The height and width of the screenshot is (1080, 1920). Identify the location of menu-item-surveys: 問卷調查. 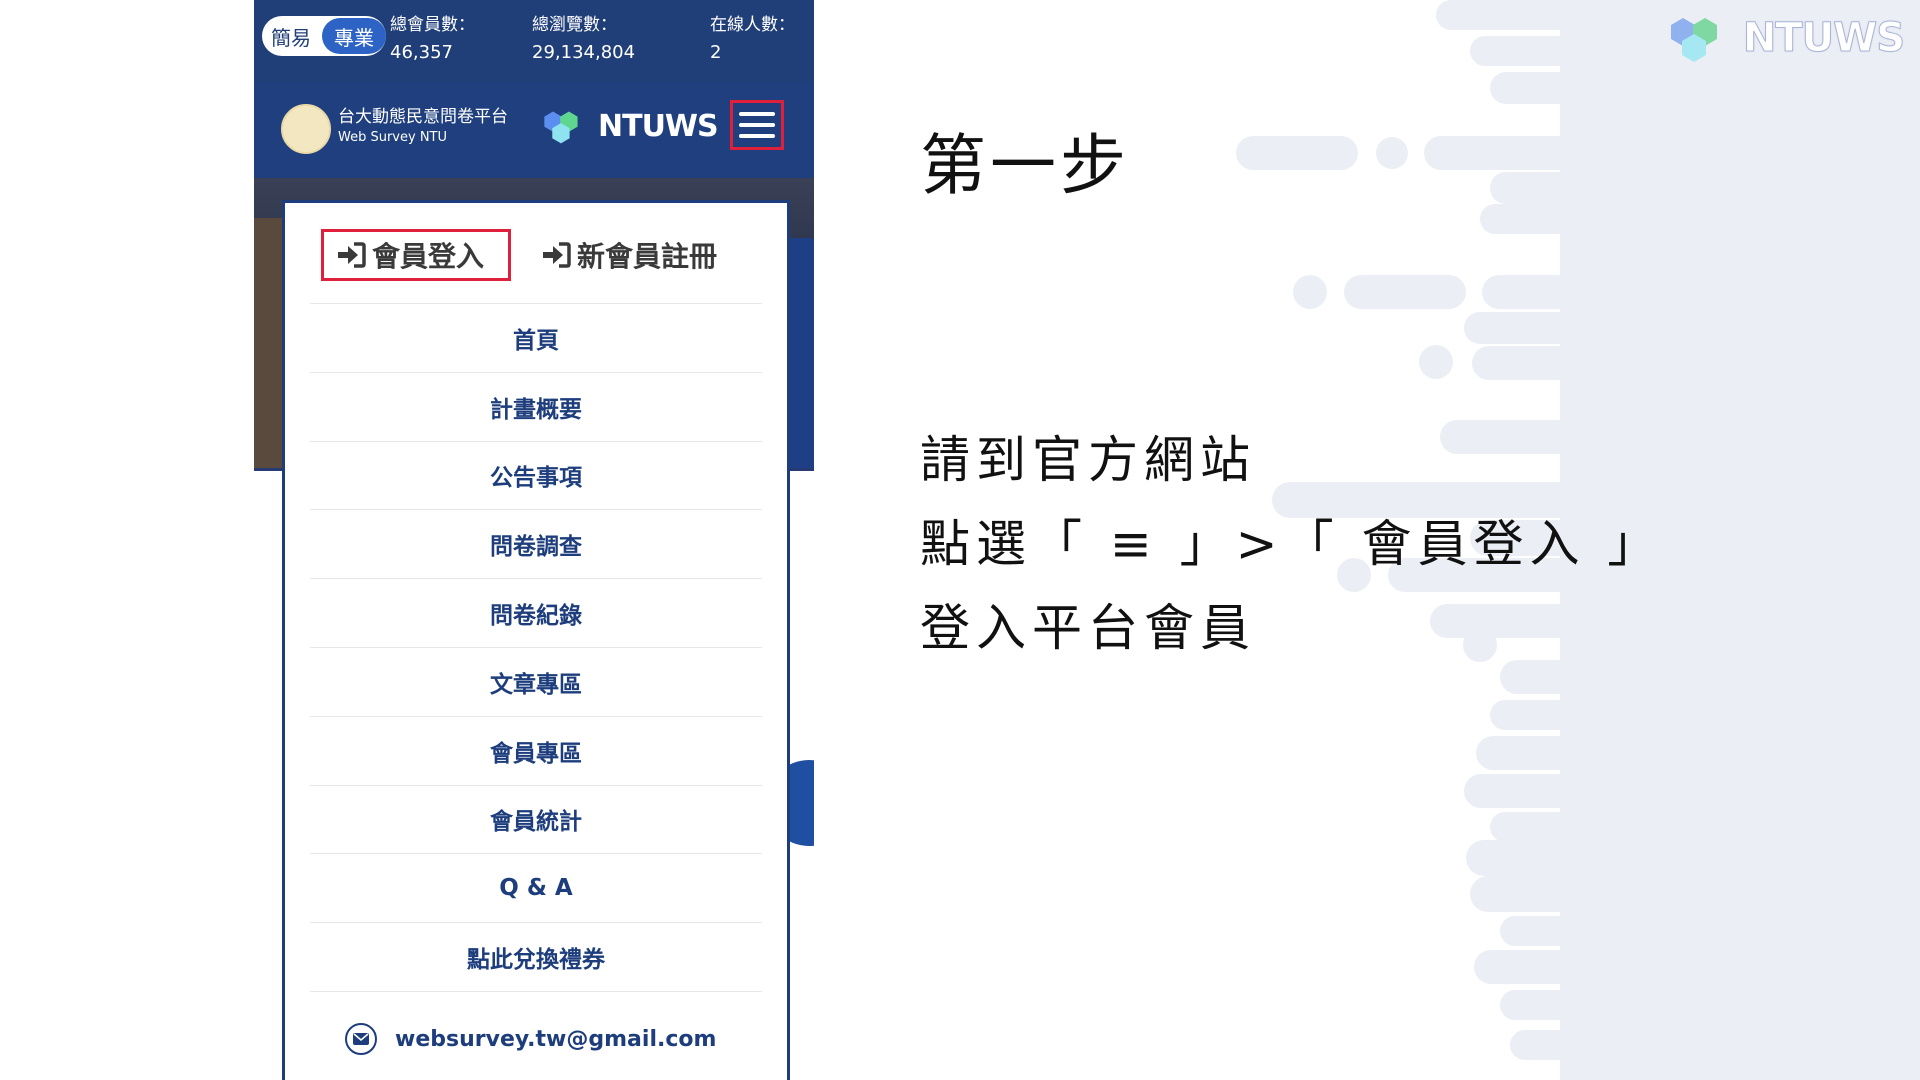
(536, 545).